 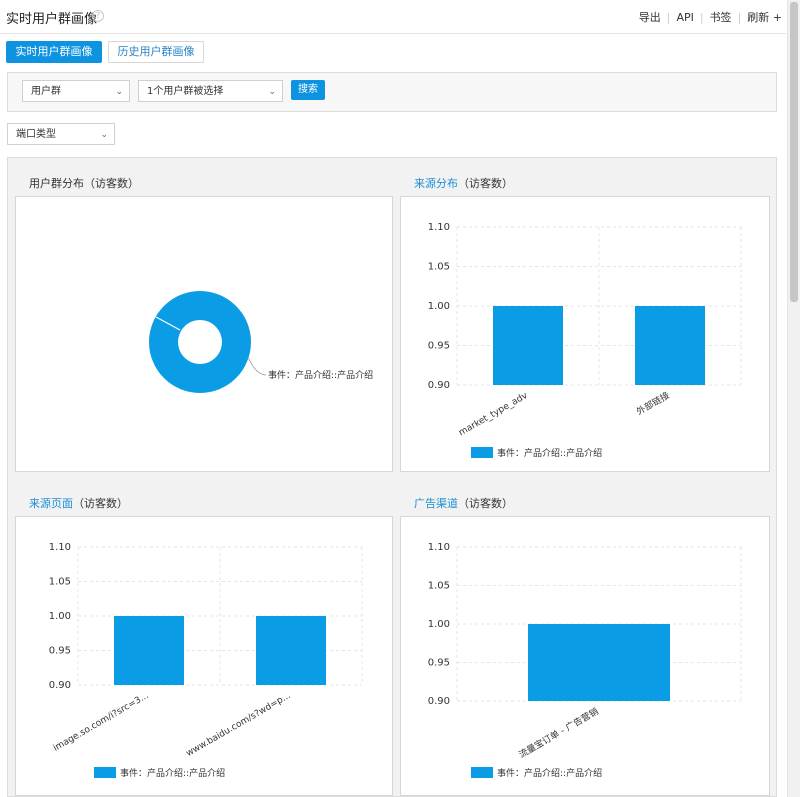 I want to click on search-button: 搜索, so click(x=308, y=90).